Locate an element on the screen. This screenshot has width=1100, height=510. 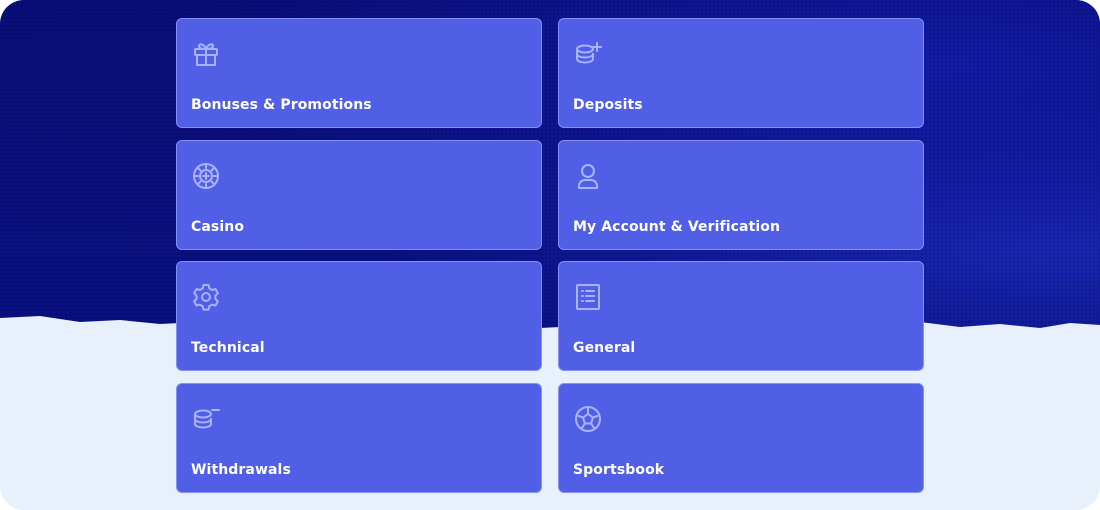
category-label: Technical is located at coordinates (228, 348).